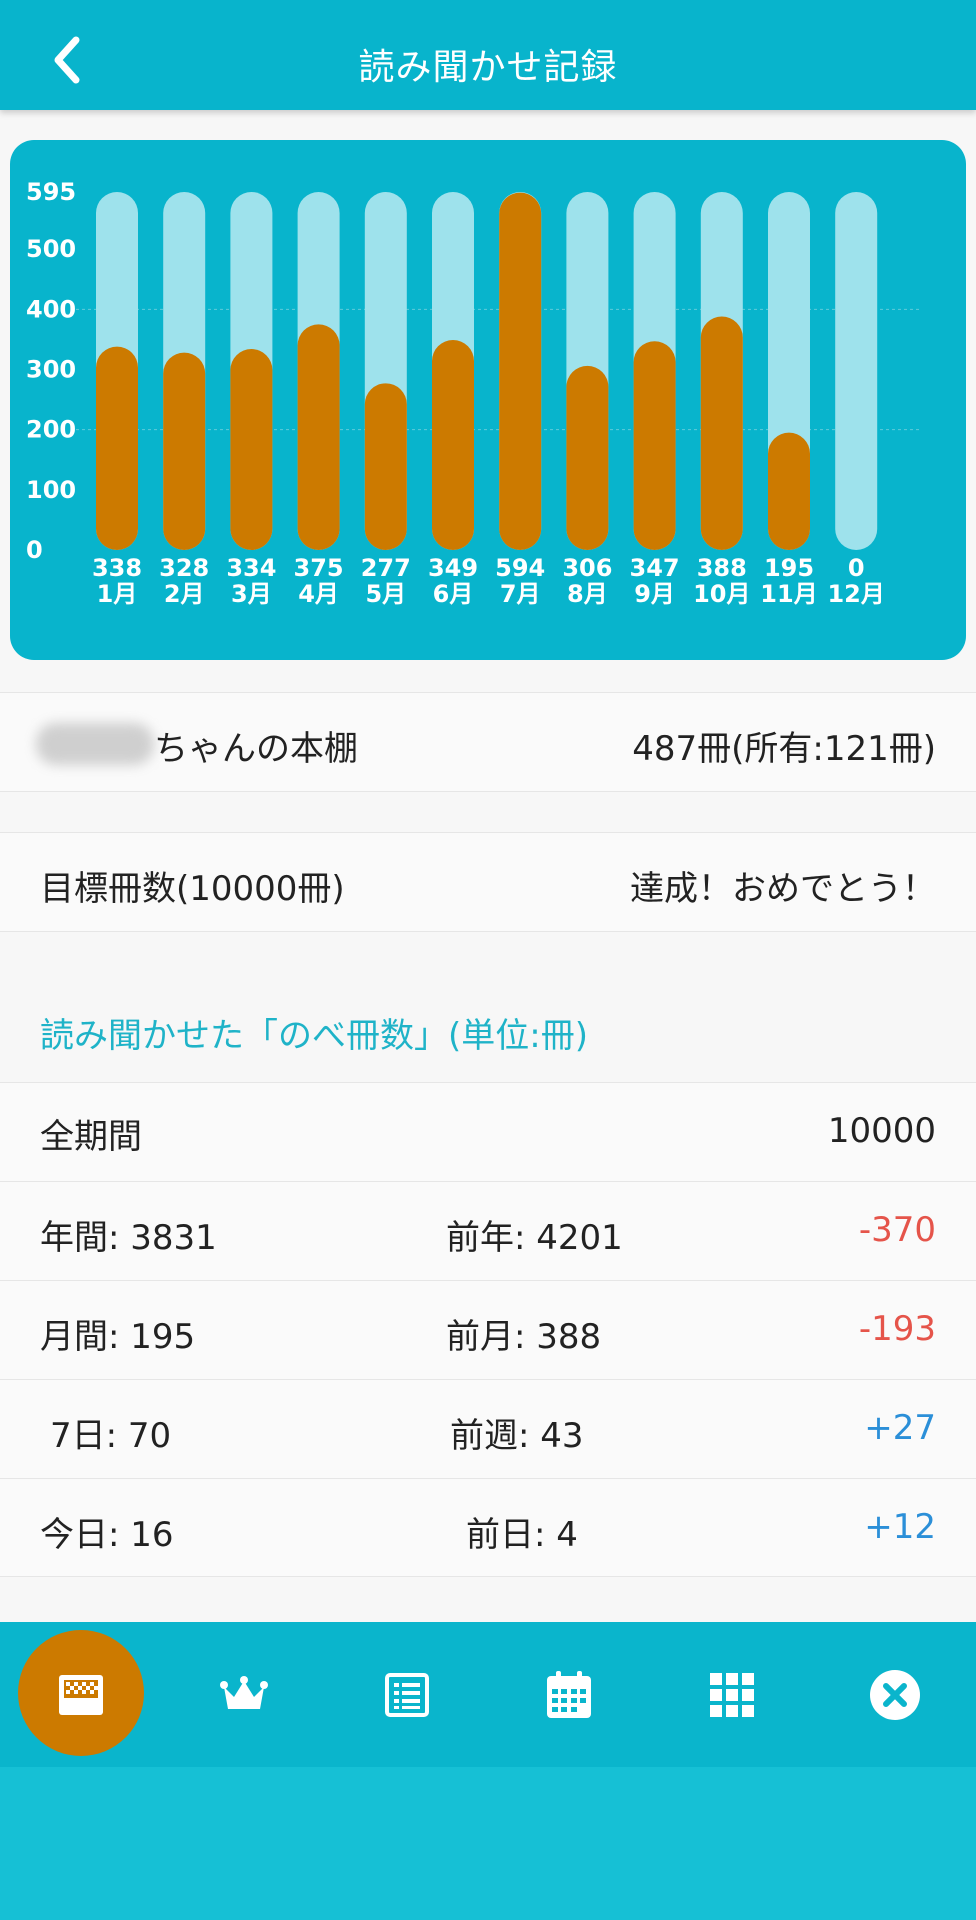 The height and width of the screenshot is (1920, 976). Describe the element at coordinates (117, 594) in the screenshot. I see `bar-category-label: 1月` at that location.